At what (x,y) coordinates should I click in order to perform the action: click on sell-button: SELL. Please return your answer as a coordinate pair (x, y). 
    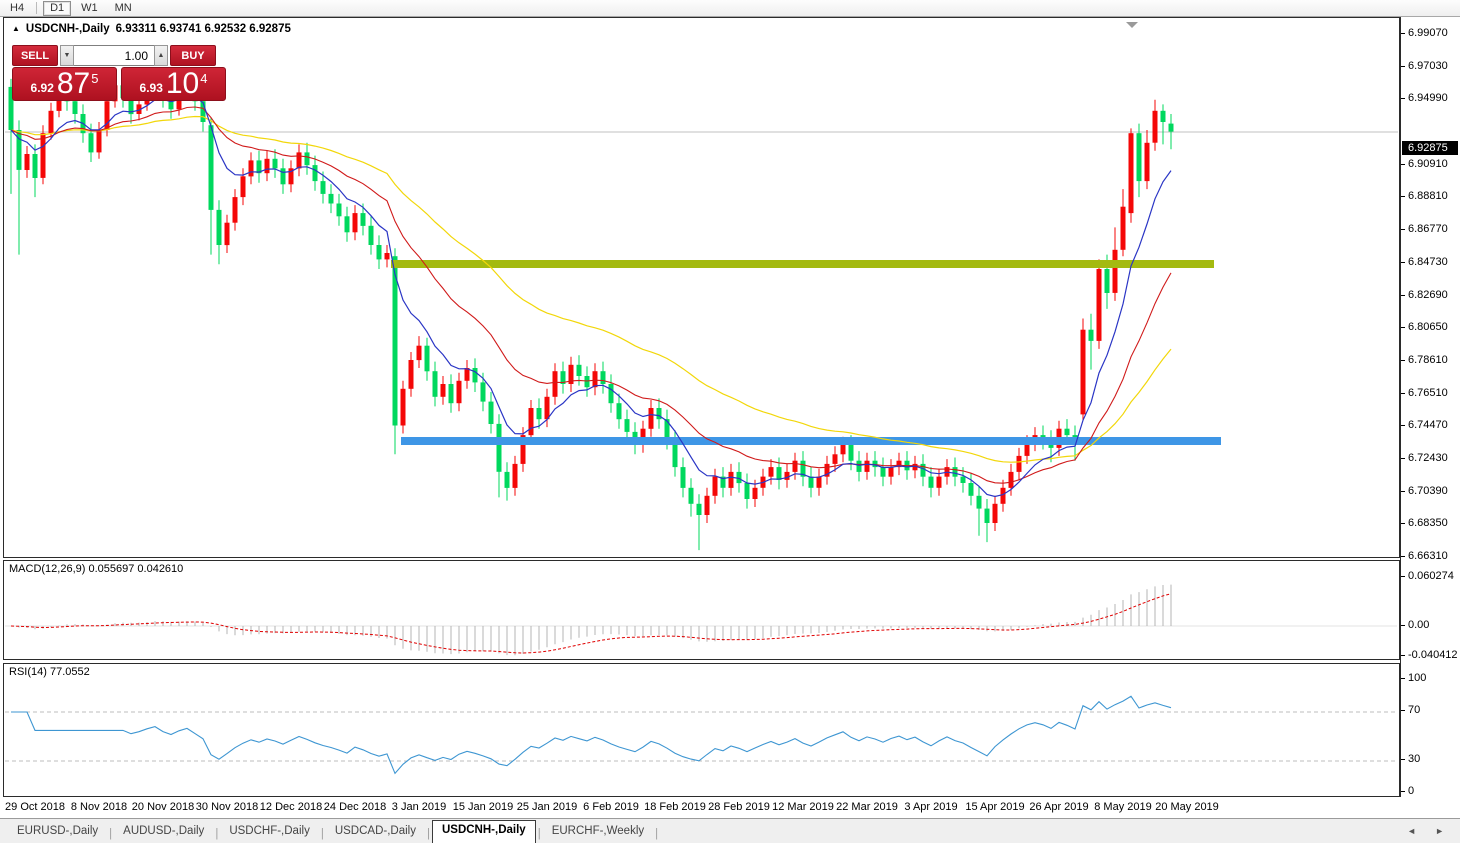
    Looking at the image, I should click on (35, 55).